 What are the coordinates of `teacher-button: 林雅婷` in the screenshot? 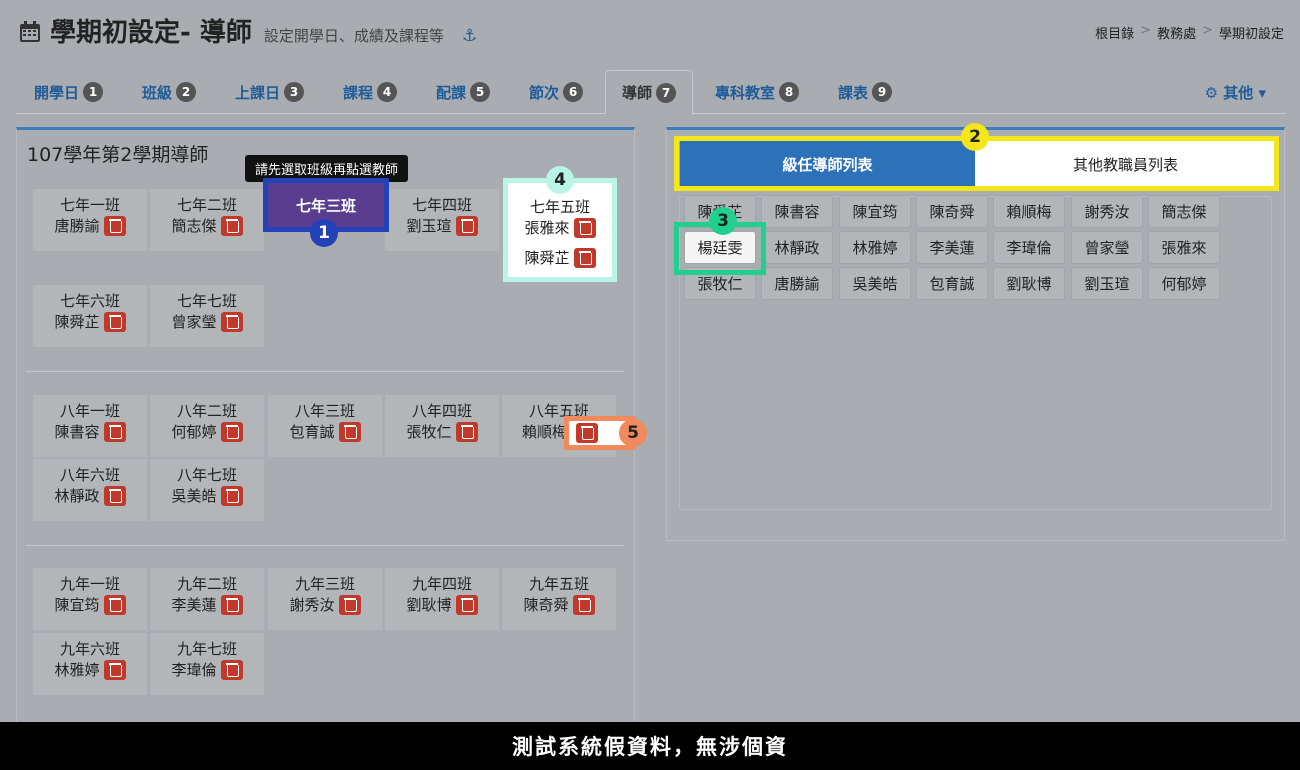 It's located at (875, 247).